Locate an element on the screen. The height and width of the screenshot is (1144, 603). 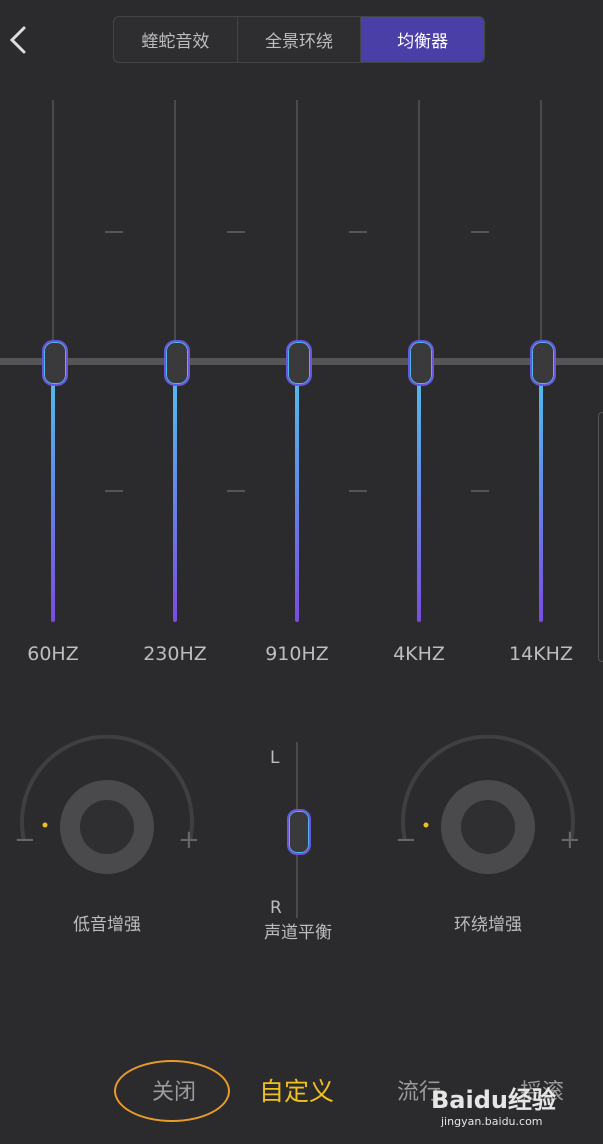
eq-band-230hz: 230HZ is located at coordinates (175, 390).